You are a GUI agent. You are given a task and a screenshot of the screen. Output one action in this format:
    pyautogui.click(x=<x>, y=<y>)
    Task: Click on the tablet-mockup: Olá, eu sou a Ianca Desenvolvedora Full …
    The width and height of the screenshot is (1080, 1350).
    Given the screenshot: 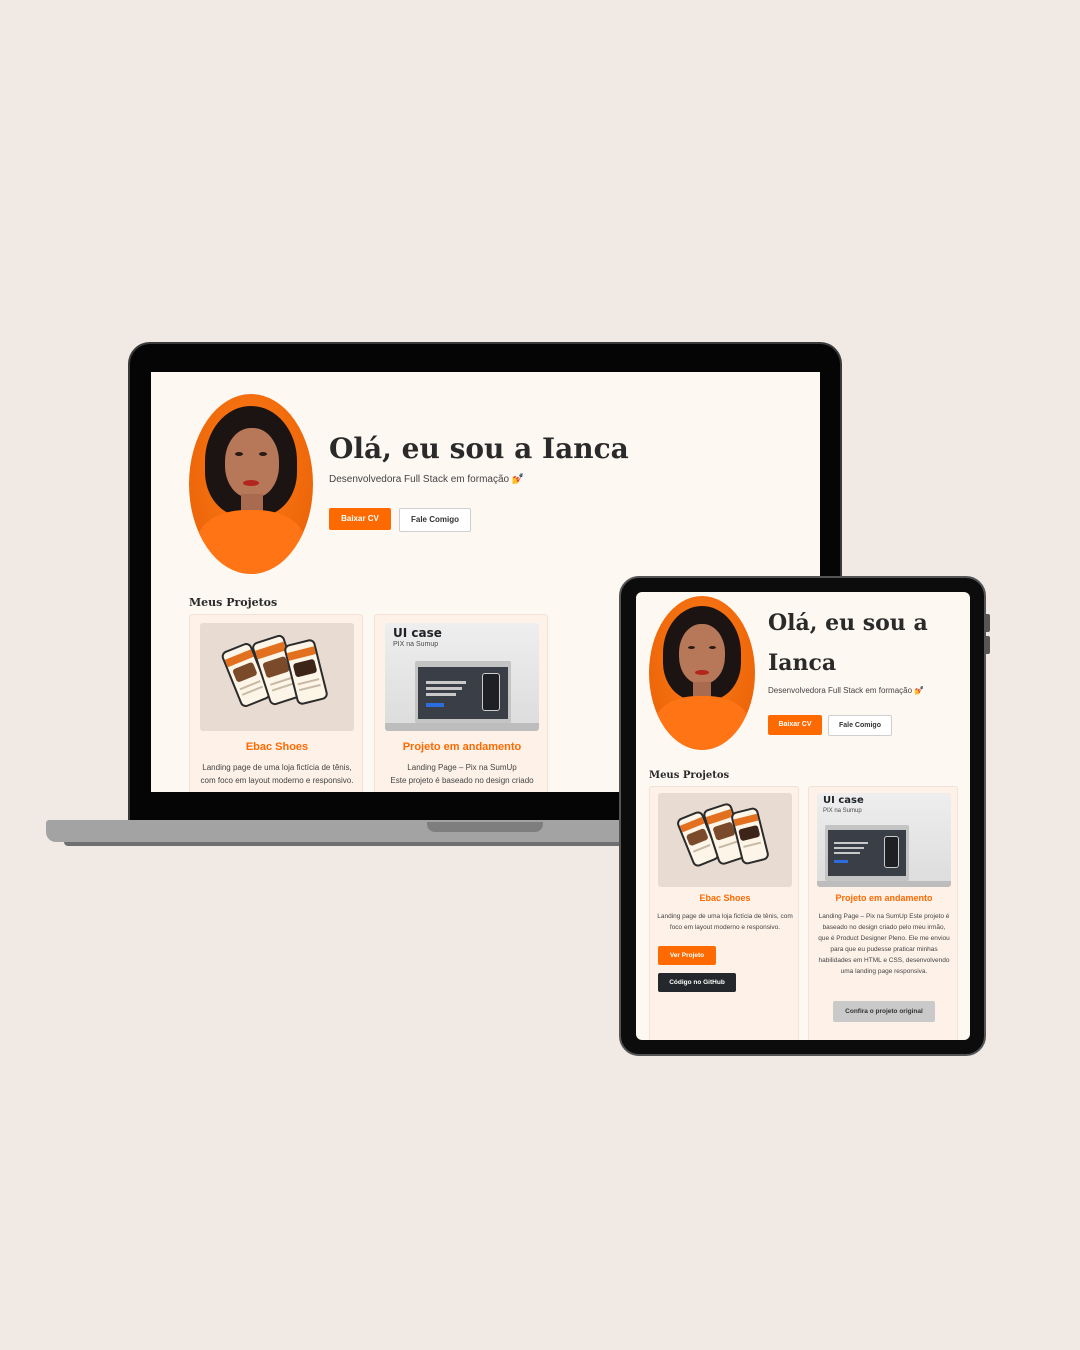 What is the action you would take?
    pyautogui.click(x=804, y=816)
    